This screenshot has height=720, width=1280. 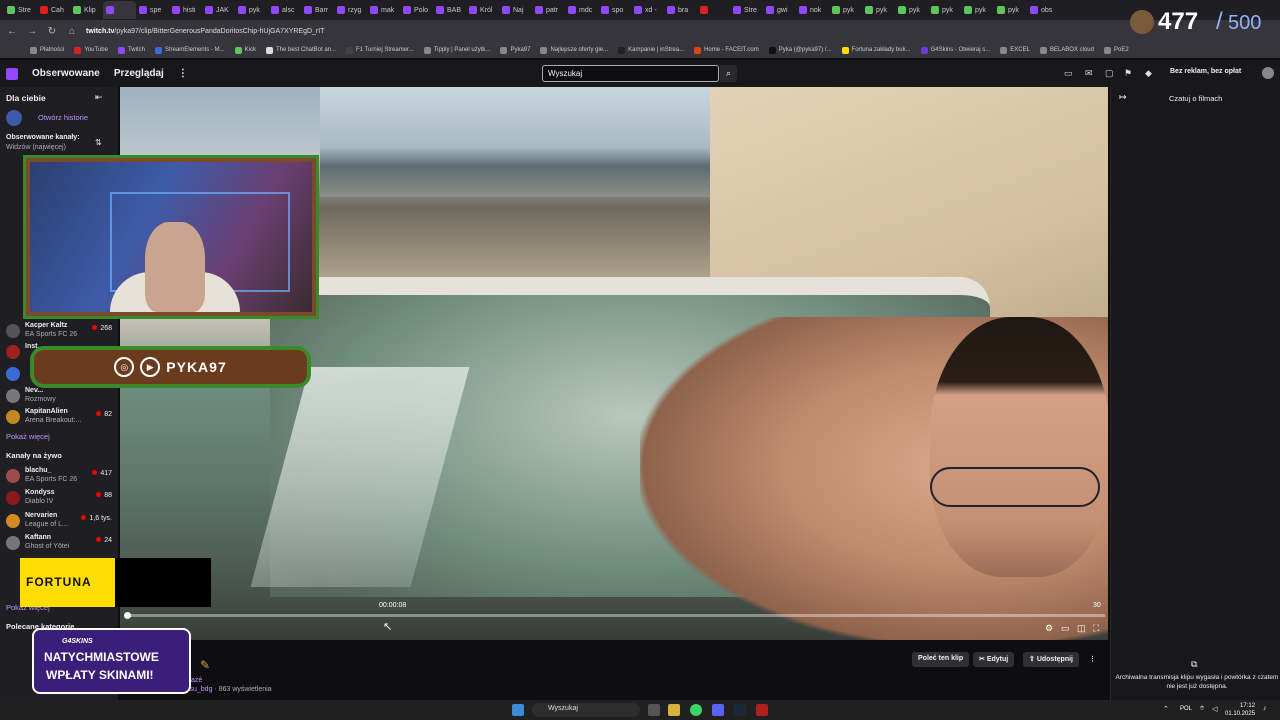 I want to click on home-icon: ⌂, so click(x=72, y=31).